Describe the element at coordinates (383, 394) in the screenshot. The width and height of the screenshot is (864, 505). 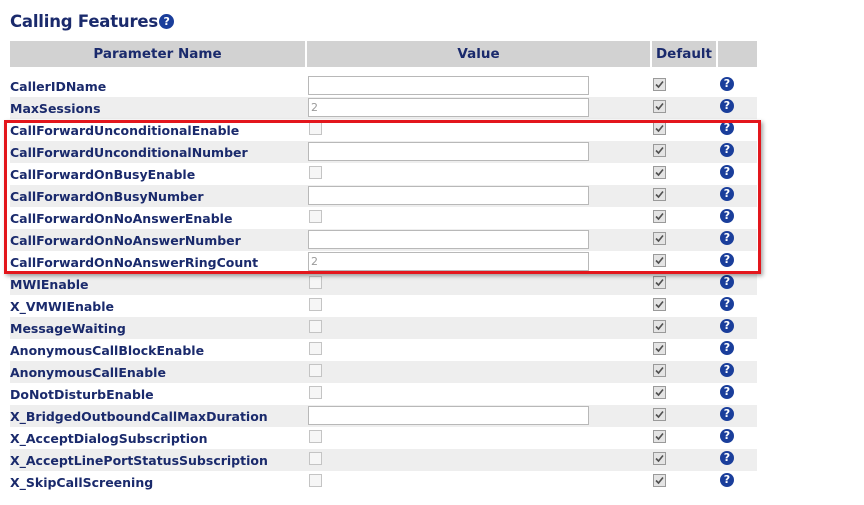
I see `table-row: DoNotDisturbEnable?` at that location.